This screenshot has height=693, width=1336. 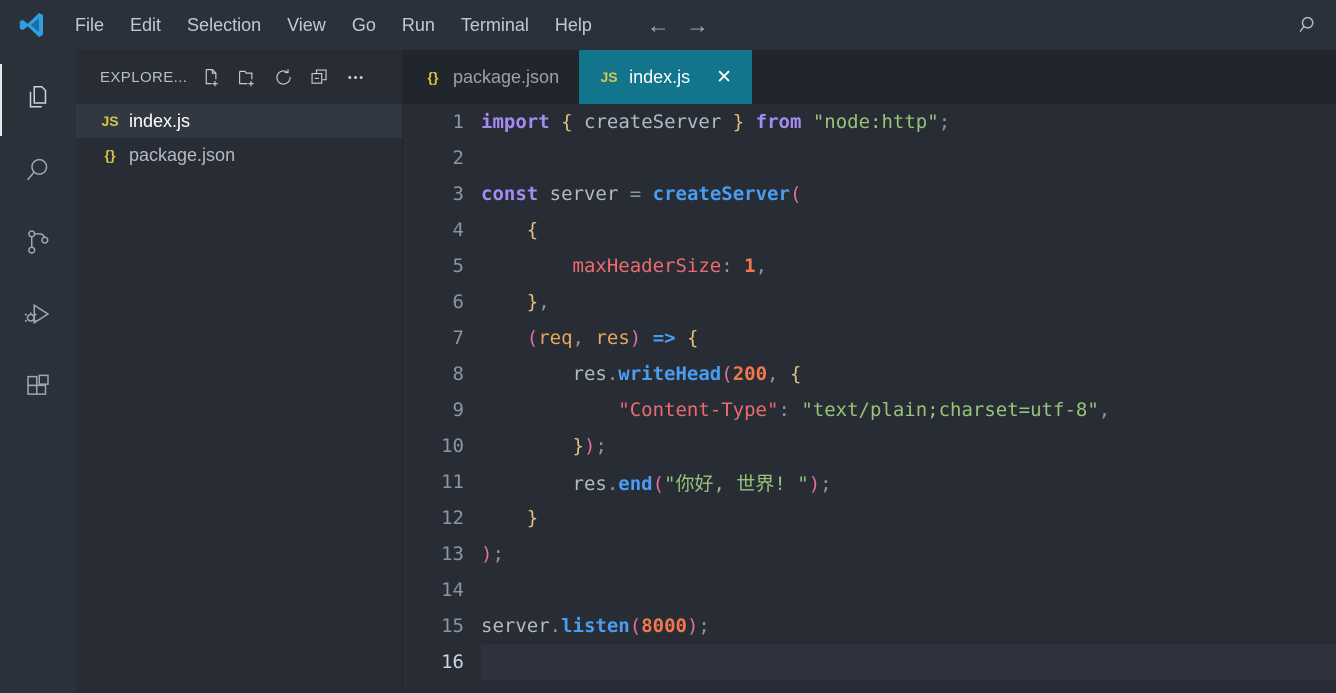 What do you see at coordinates (224, 25) in the screenshot?
I see `menu-item-selection: Selection` at bounding box center [224, 25].